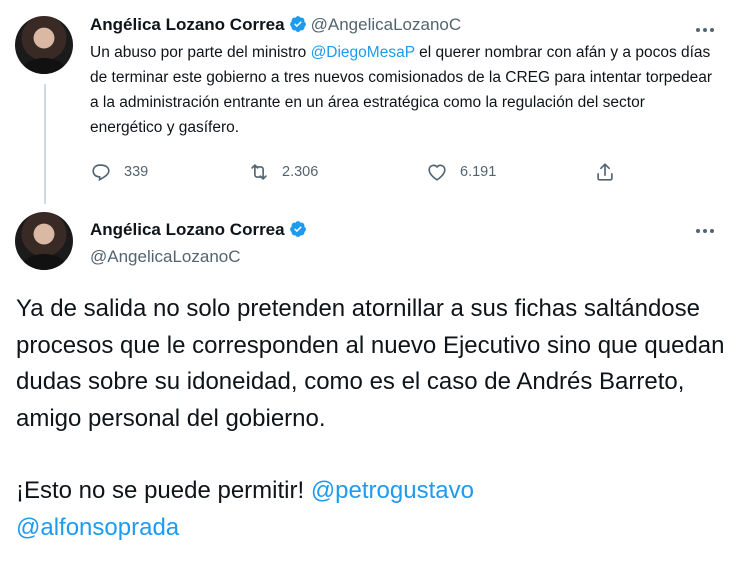 This screenshot has height=584, width=740. Describe the element at coordinates (478, 172) in the screenshot. I see `like-count: 6.191` at that location.